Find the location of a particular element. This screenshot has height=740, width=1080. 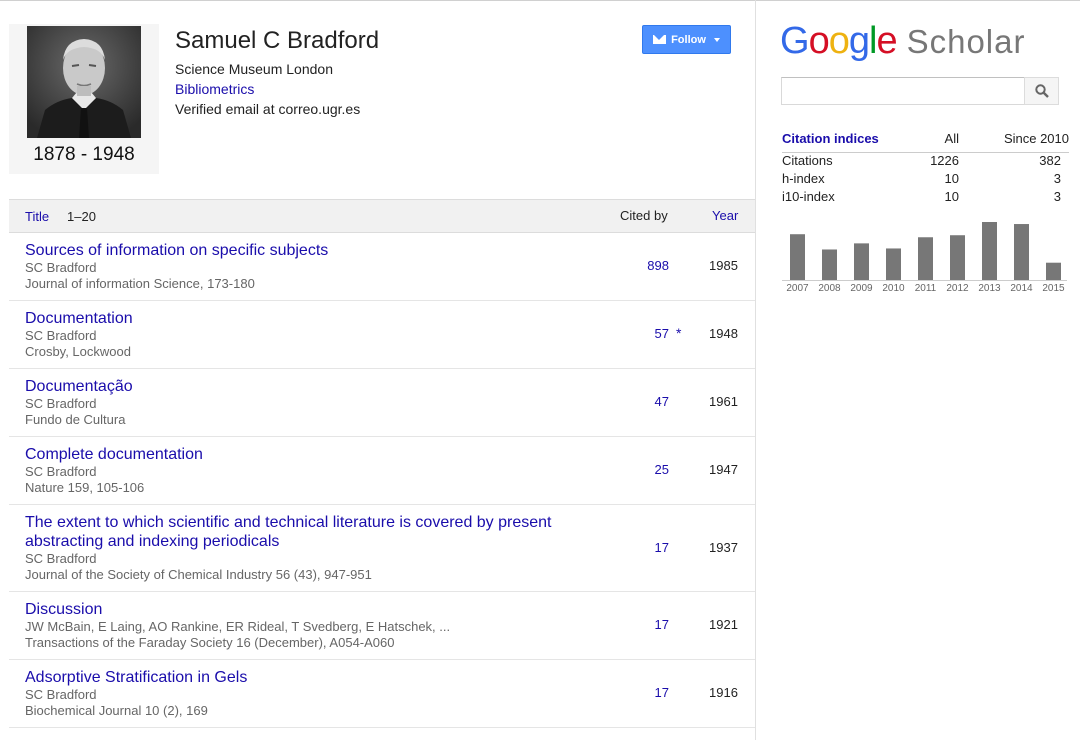

article-venue: Crosby, Lockwood is located at coordinates (78, 351).